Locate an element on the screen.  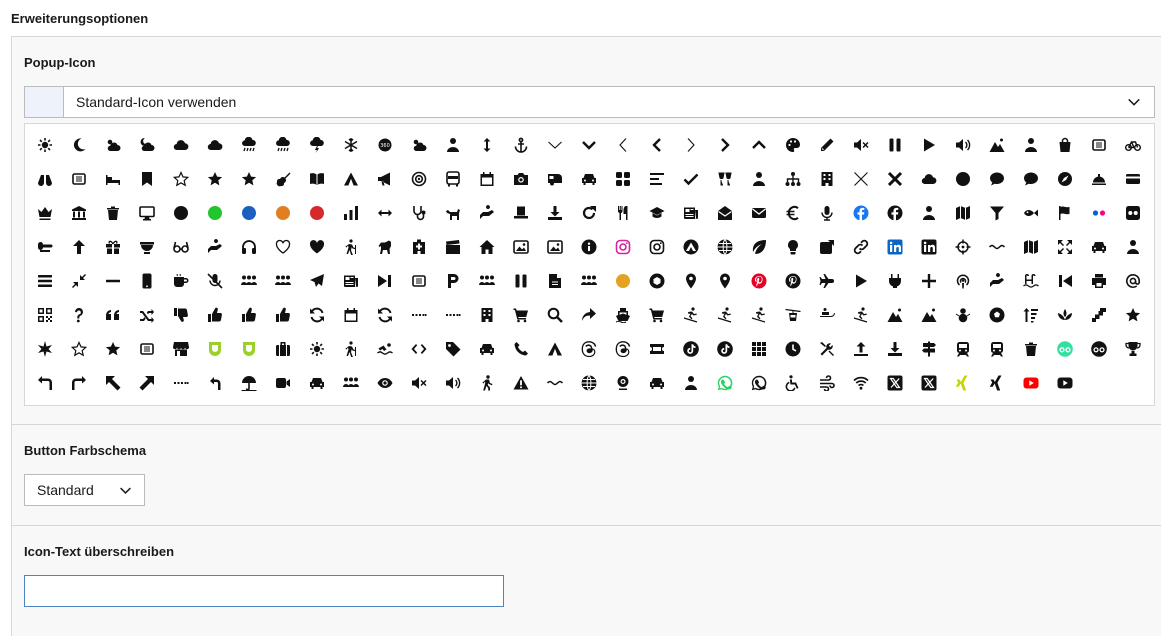
icon-option-youtube-color is located at coordinates (1031, 383).